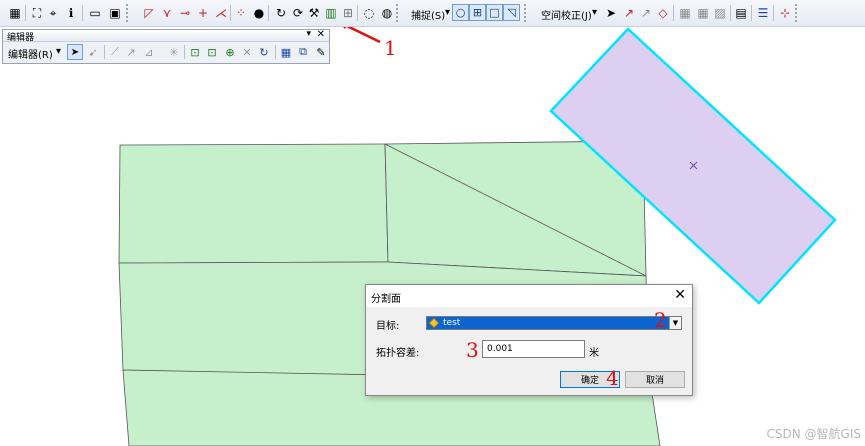  Describe the element at coordinates (115, 13) in the screenshot. I see `data-view-icon: ▣` at that location.